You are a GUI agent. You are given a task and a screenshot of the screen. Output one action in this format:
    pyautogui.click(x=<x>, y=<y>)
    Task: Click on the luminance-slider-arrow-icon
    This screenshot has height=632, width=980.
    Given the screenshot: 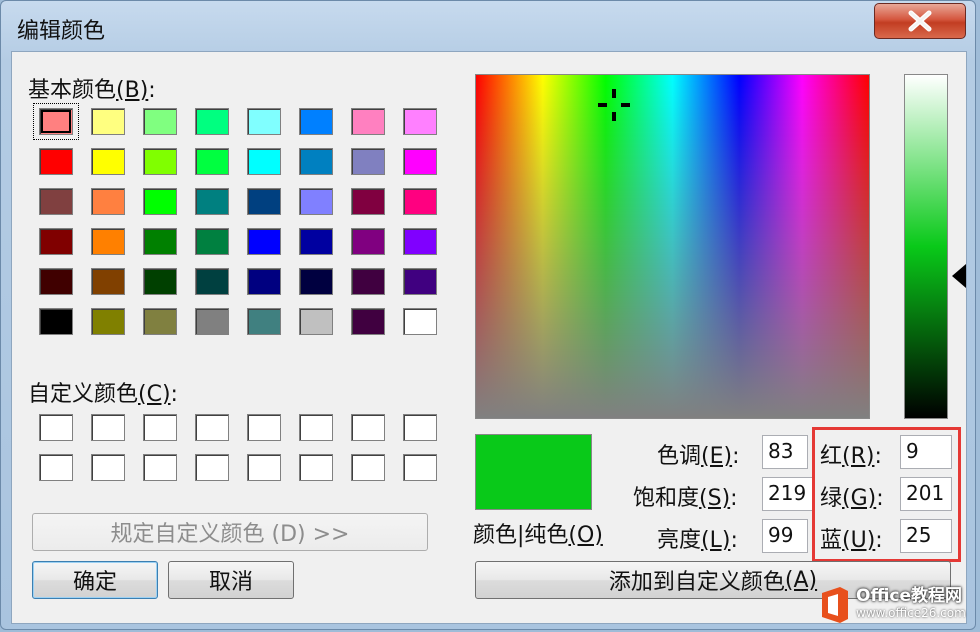 What is the action you would take?
    pyautogui.click(x=959, y=276)
    